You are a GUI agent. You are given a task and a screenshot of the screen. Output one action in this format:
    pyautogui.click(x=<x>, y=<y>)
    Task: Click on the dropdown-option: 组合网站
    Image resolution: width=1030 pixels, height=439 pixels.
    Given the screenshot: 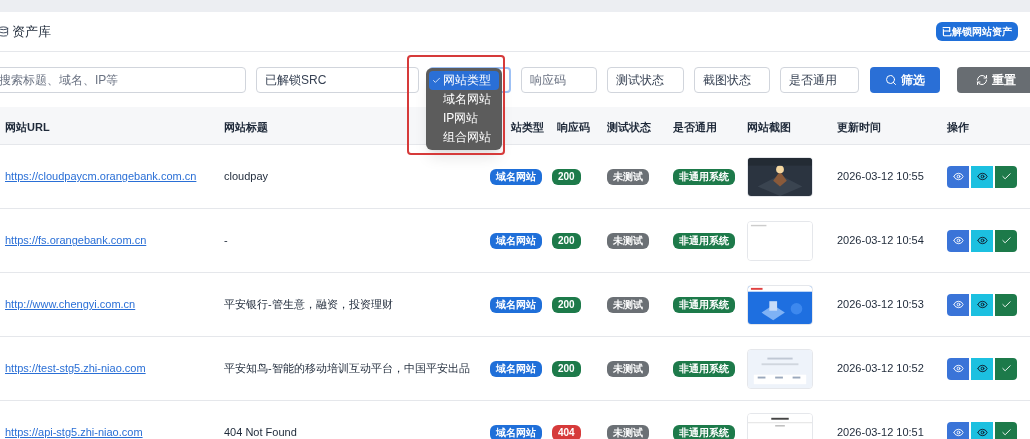 What is the action you would take?
    pyautogui.click(x=464, y=137)
    